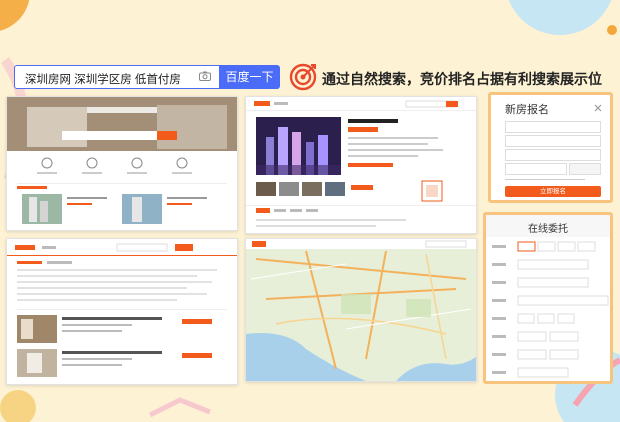 This screenshot has width=620, height=422. I want to click on target-icon, so click(303, 77).